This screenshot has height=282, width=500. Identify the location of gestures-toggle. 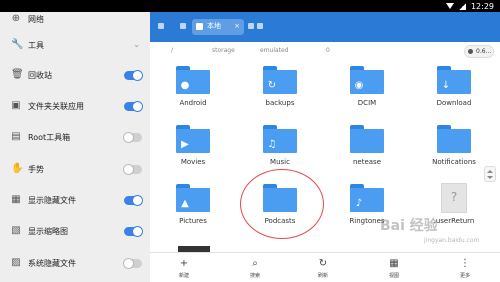
(132, 169).